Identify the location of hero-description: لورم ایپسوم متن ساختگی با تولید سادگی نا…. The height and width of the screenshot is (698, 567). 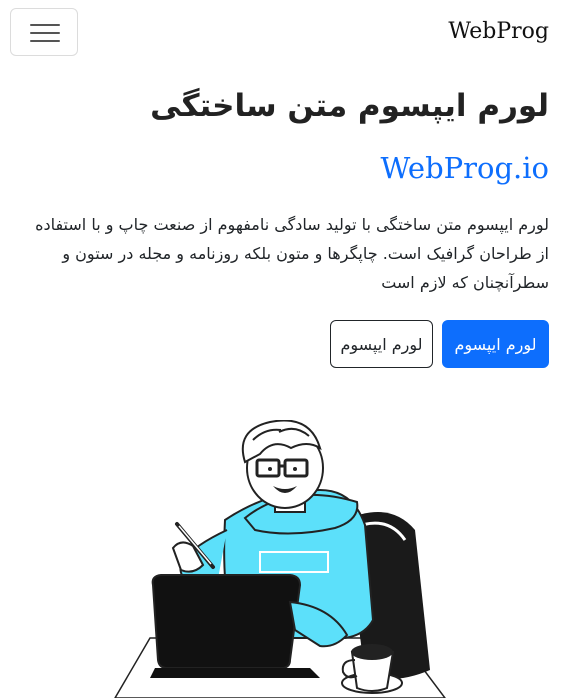
(292, 253).